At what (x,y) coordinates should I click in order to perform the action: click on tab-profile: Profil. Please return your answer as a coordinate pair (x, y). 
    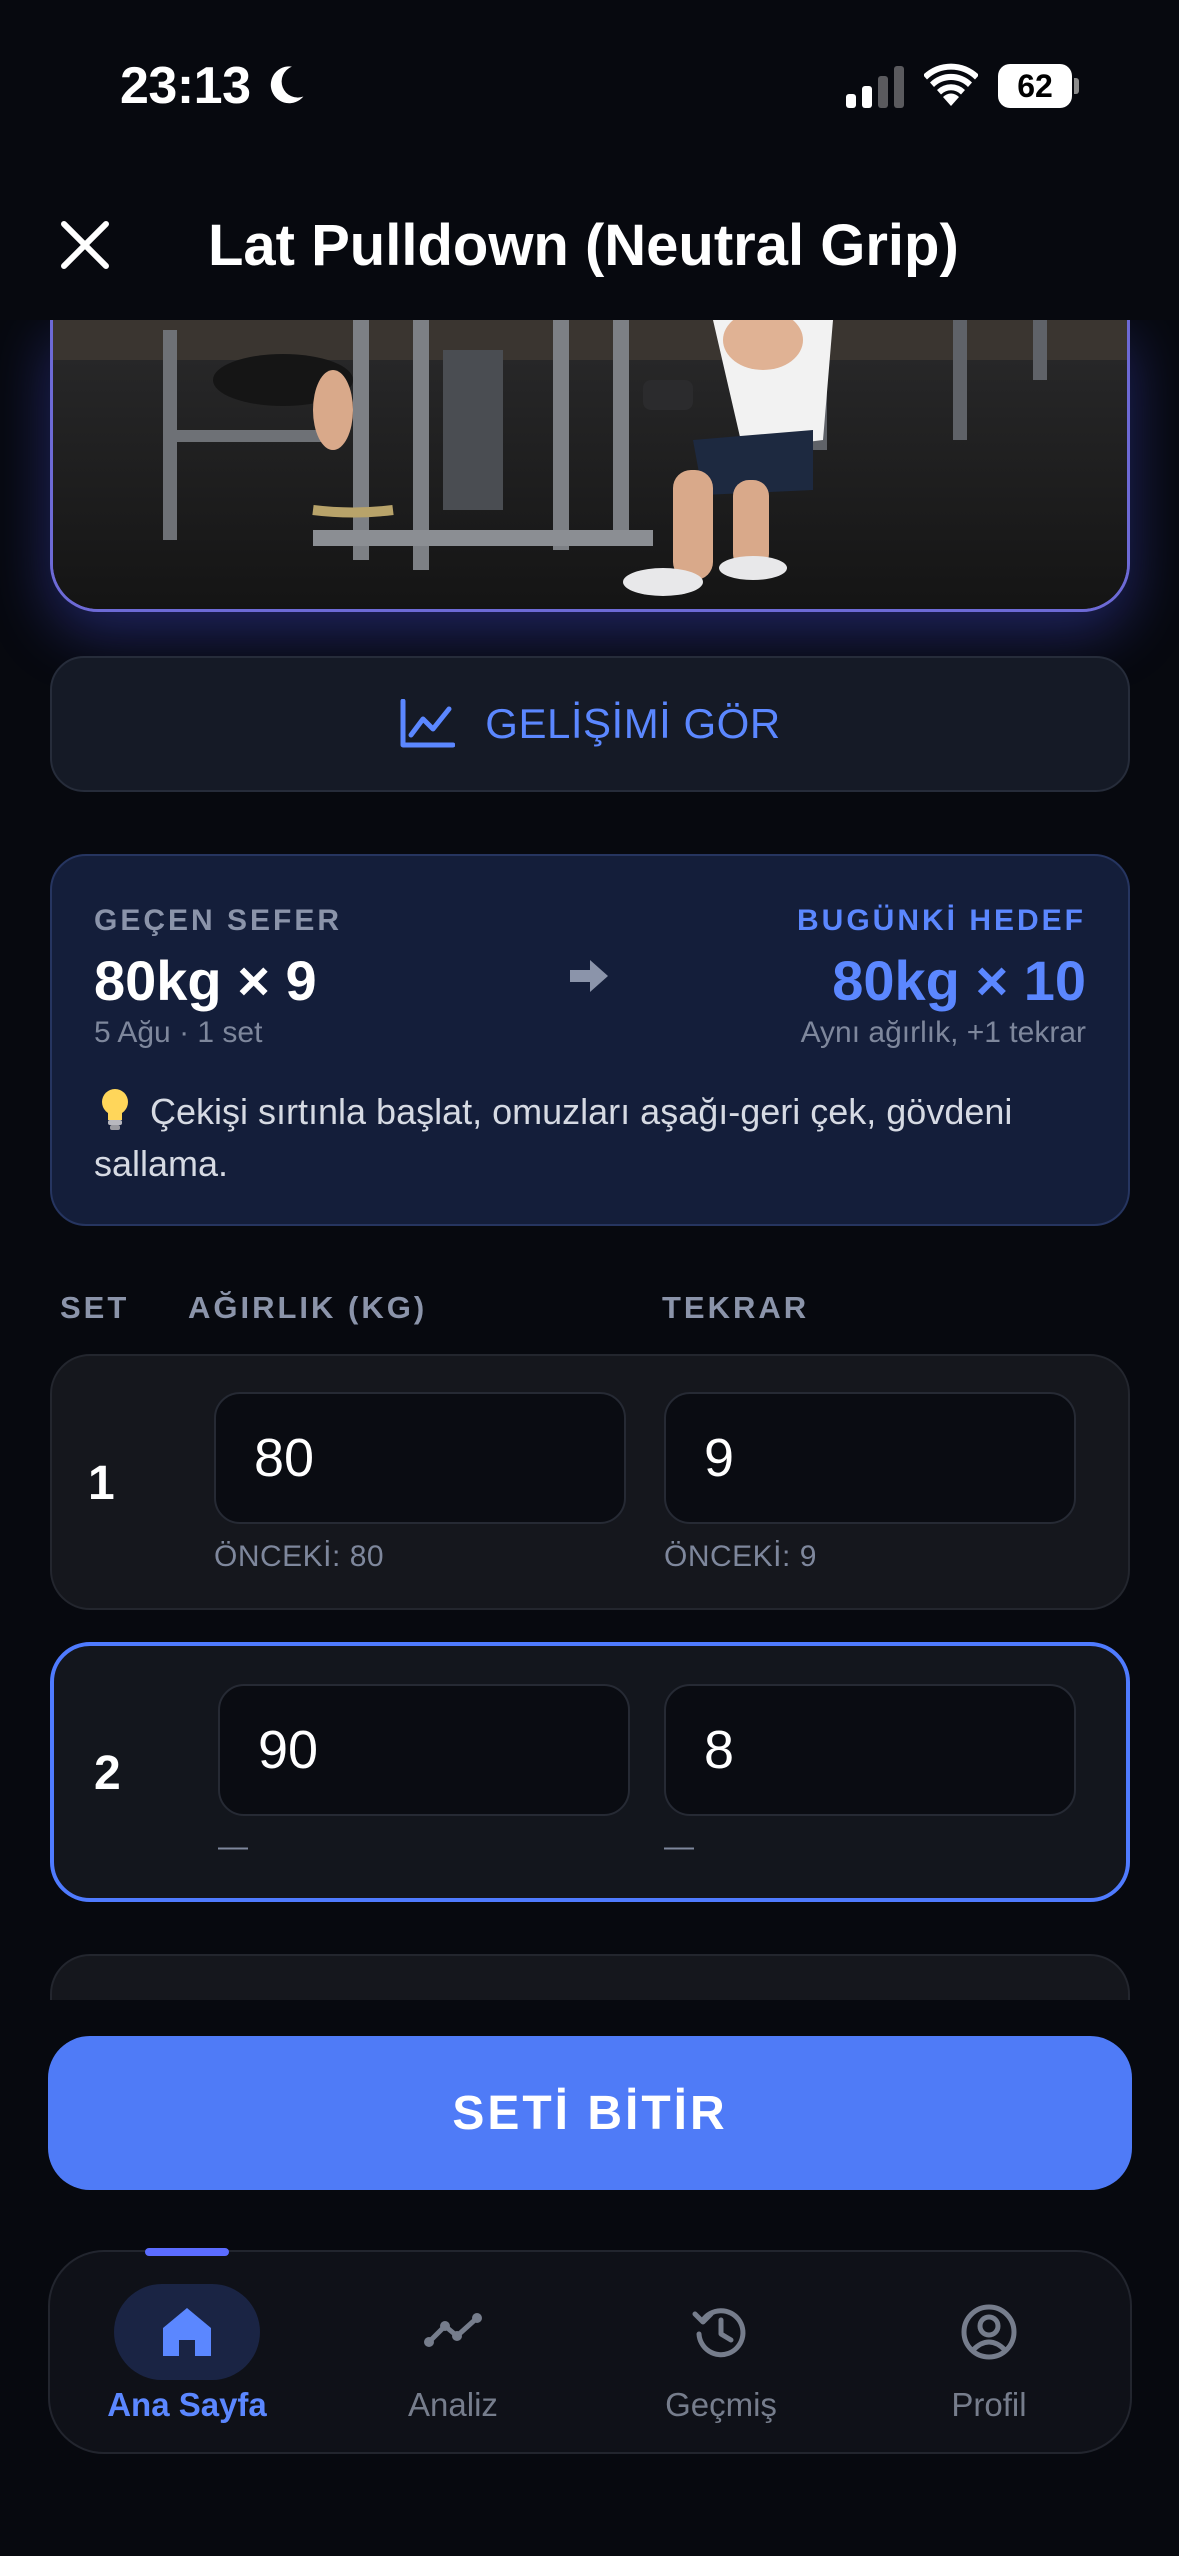
    Looking at the image, I should click on (989, 2354).